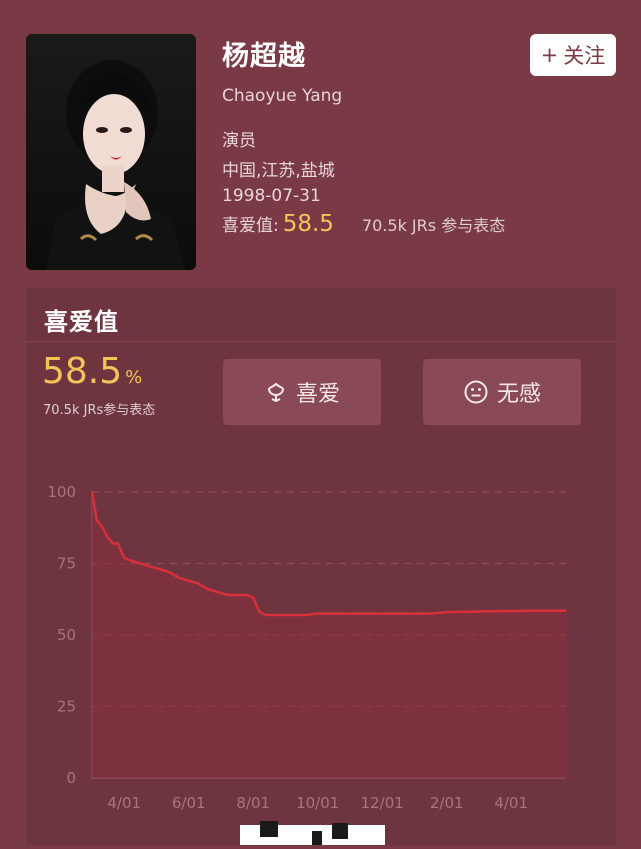 This screenshot has width=641, height=849. I want to click on big-rating: 58.5%, so click(92, 371).